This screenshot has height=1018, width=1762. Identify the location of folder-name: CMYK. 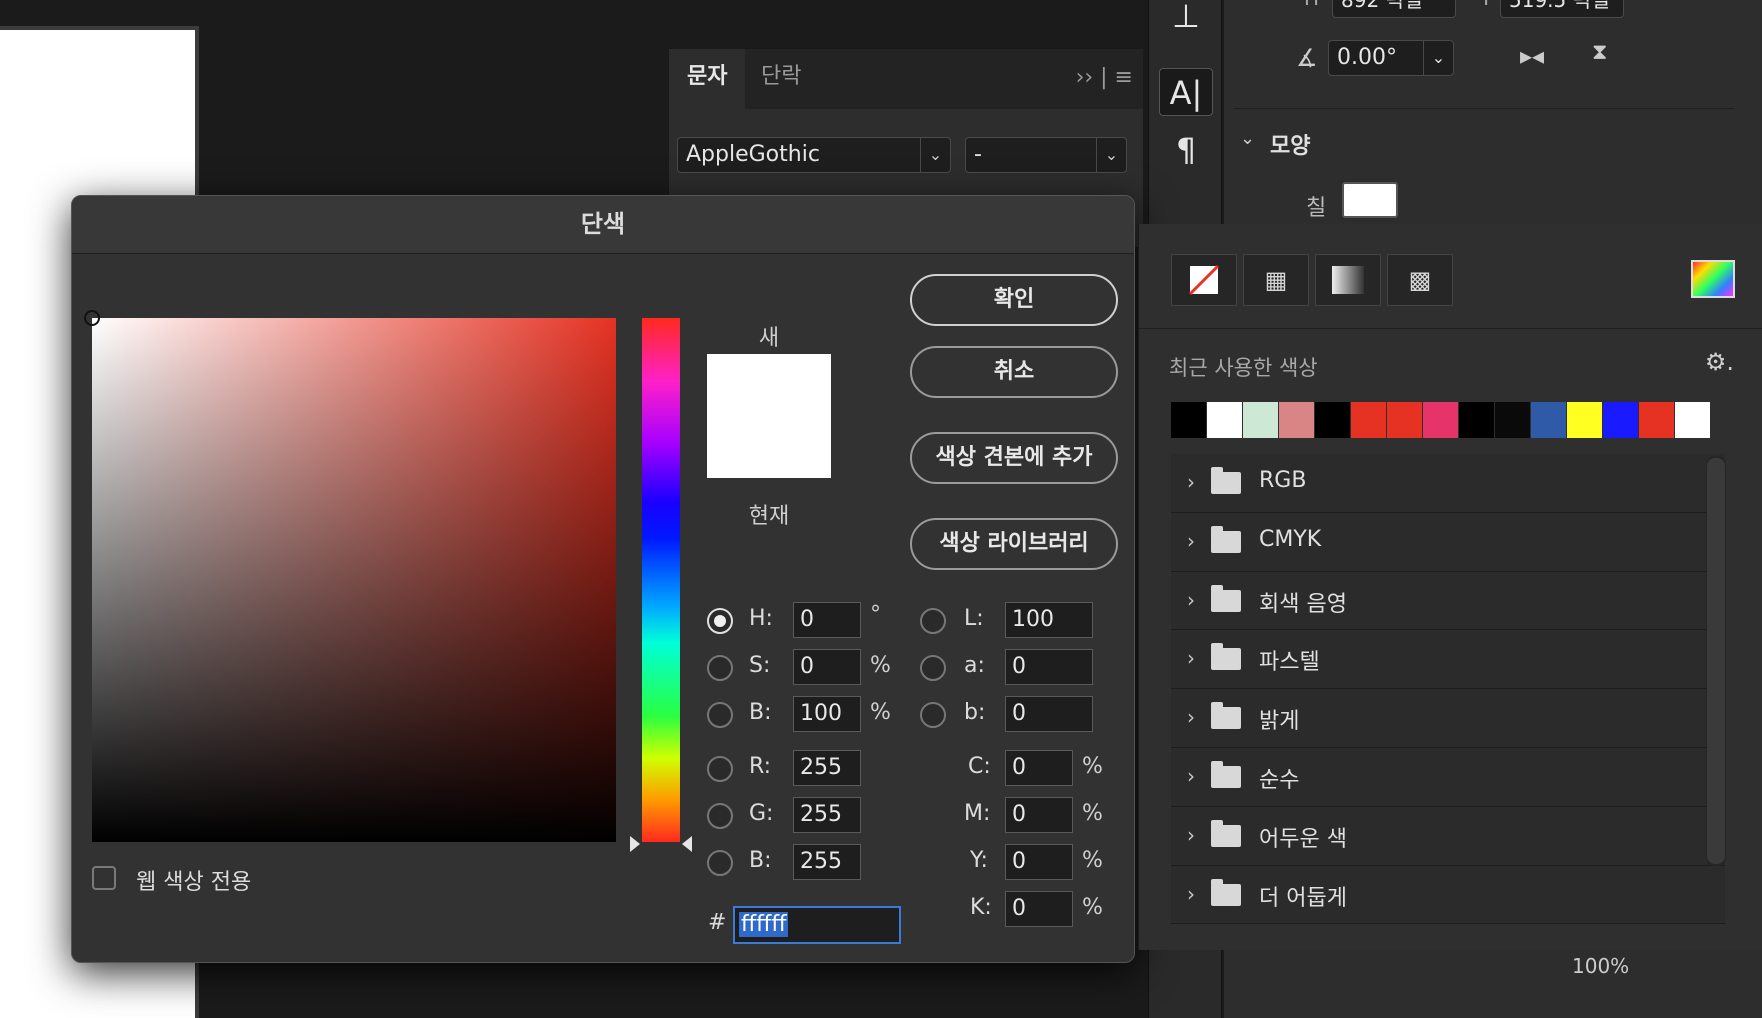
(1290, 539).